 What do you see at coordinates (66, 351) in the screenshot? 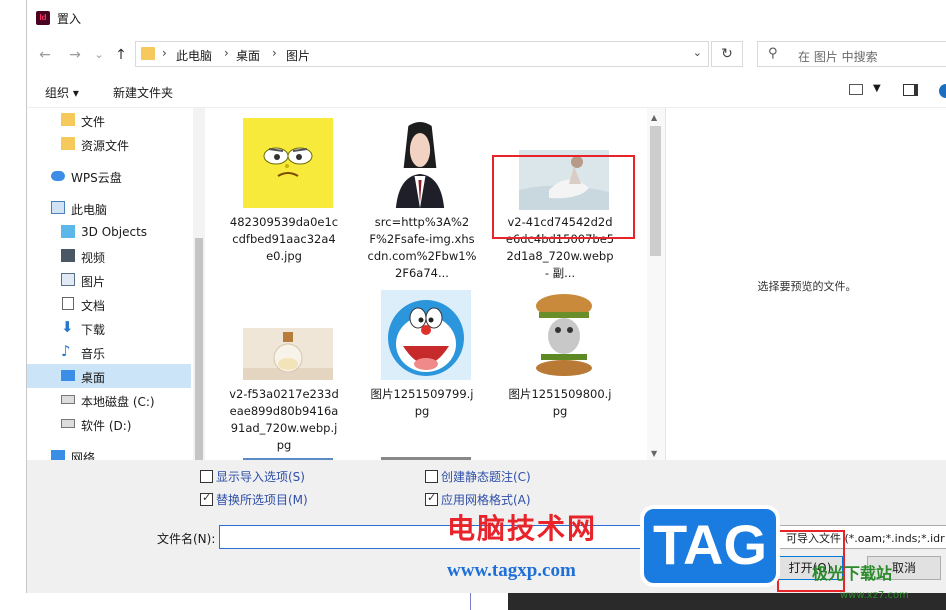
I see `music-icon: ♪` at bounding box center [66, 351].